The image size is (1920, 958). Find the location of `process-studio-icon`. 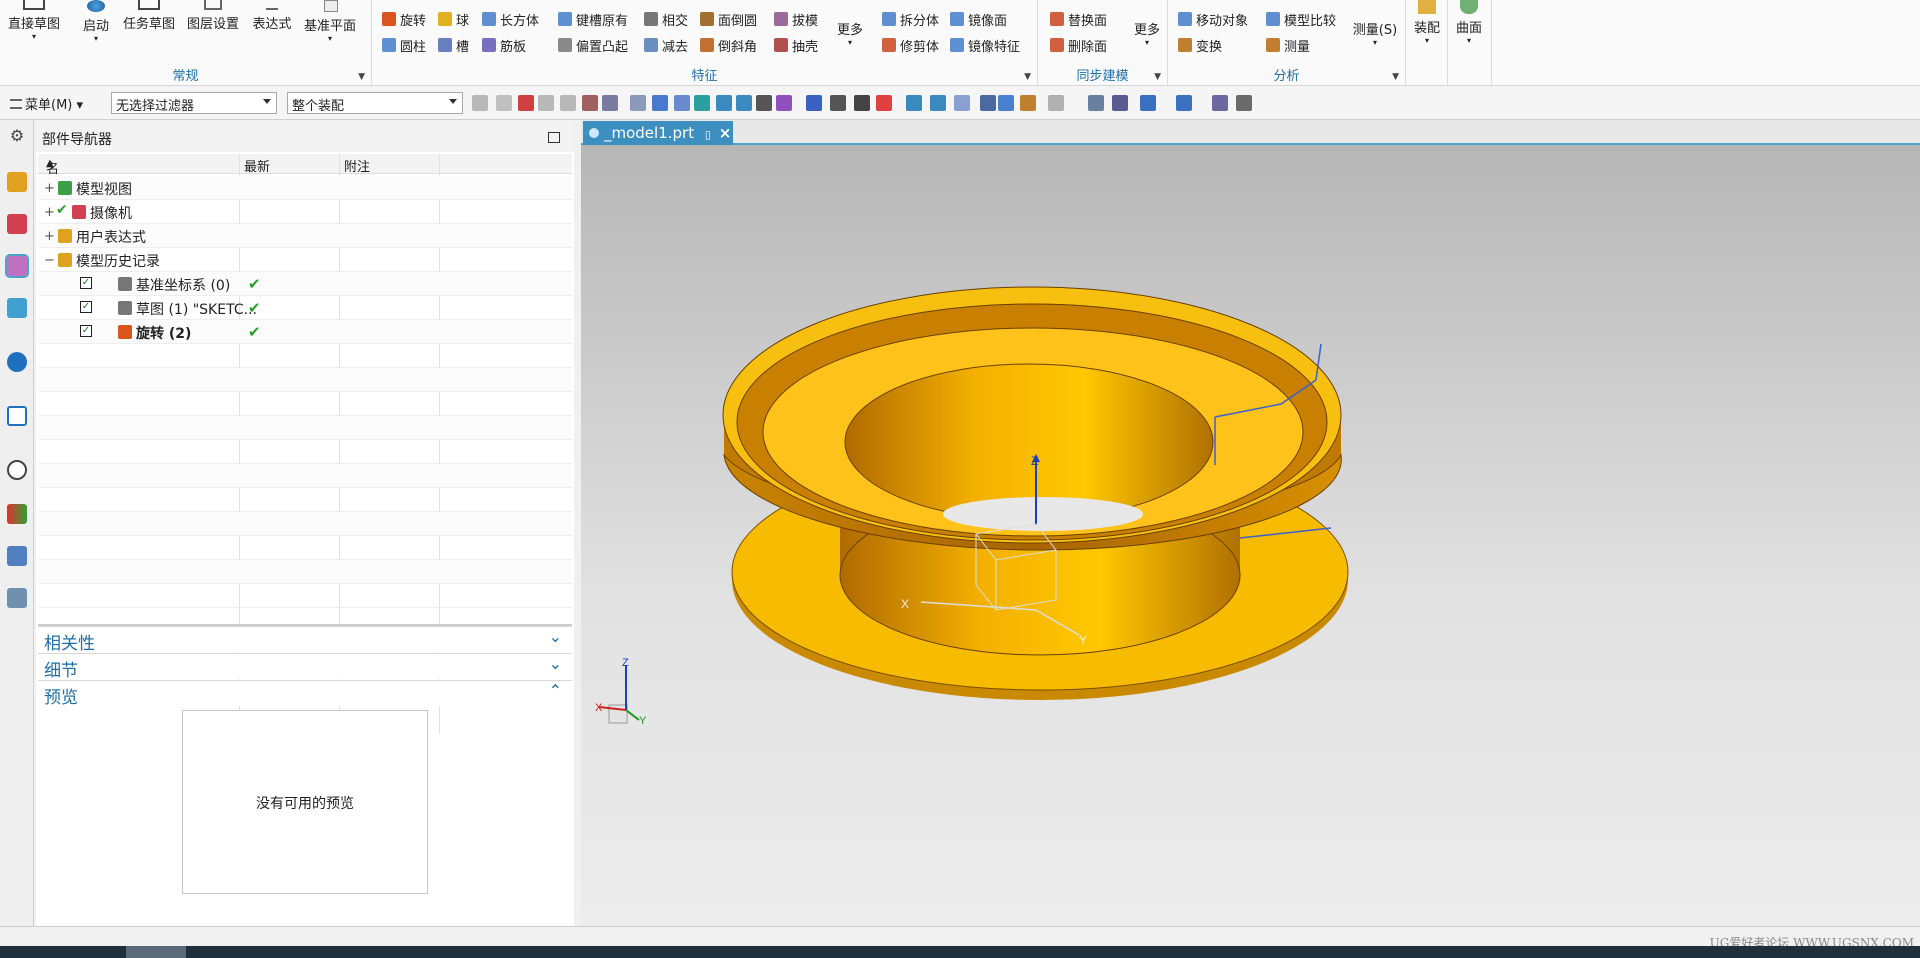

process-studio-icon is located at coordinates (17, 514).